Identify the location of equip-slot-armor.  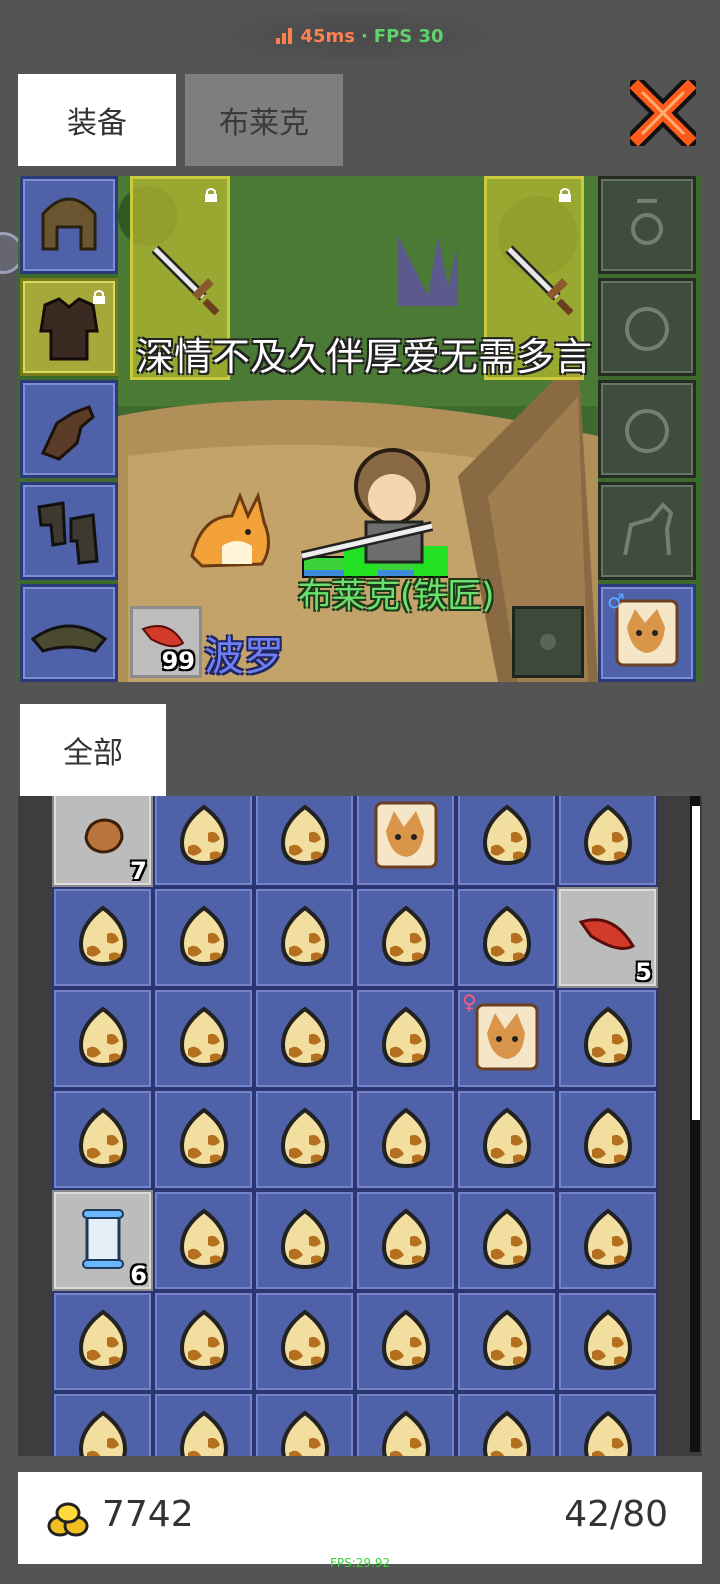
(69, 327).